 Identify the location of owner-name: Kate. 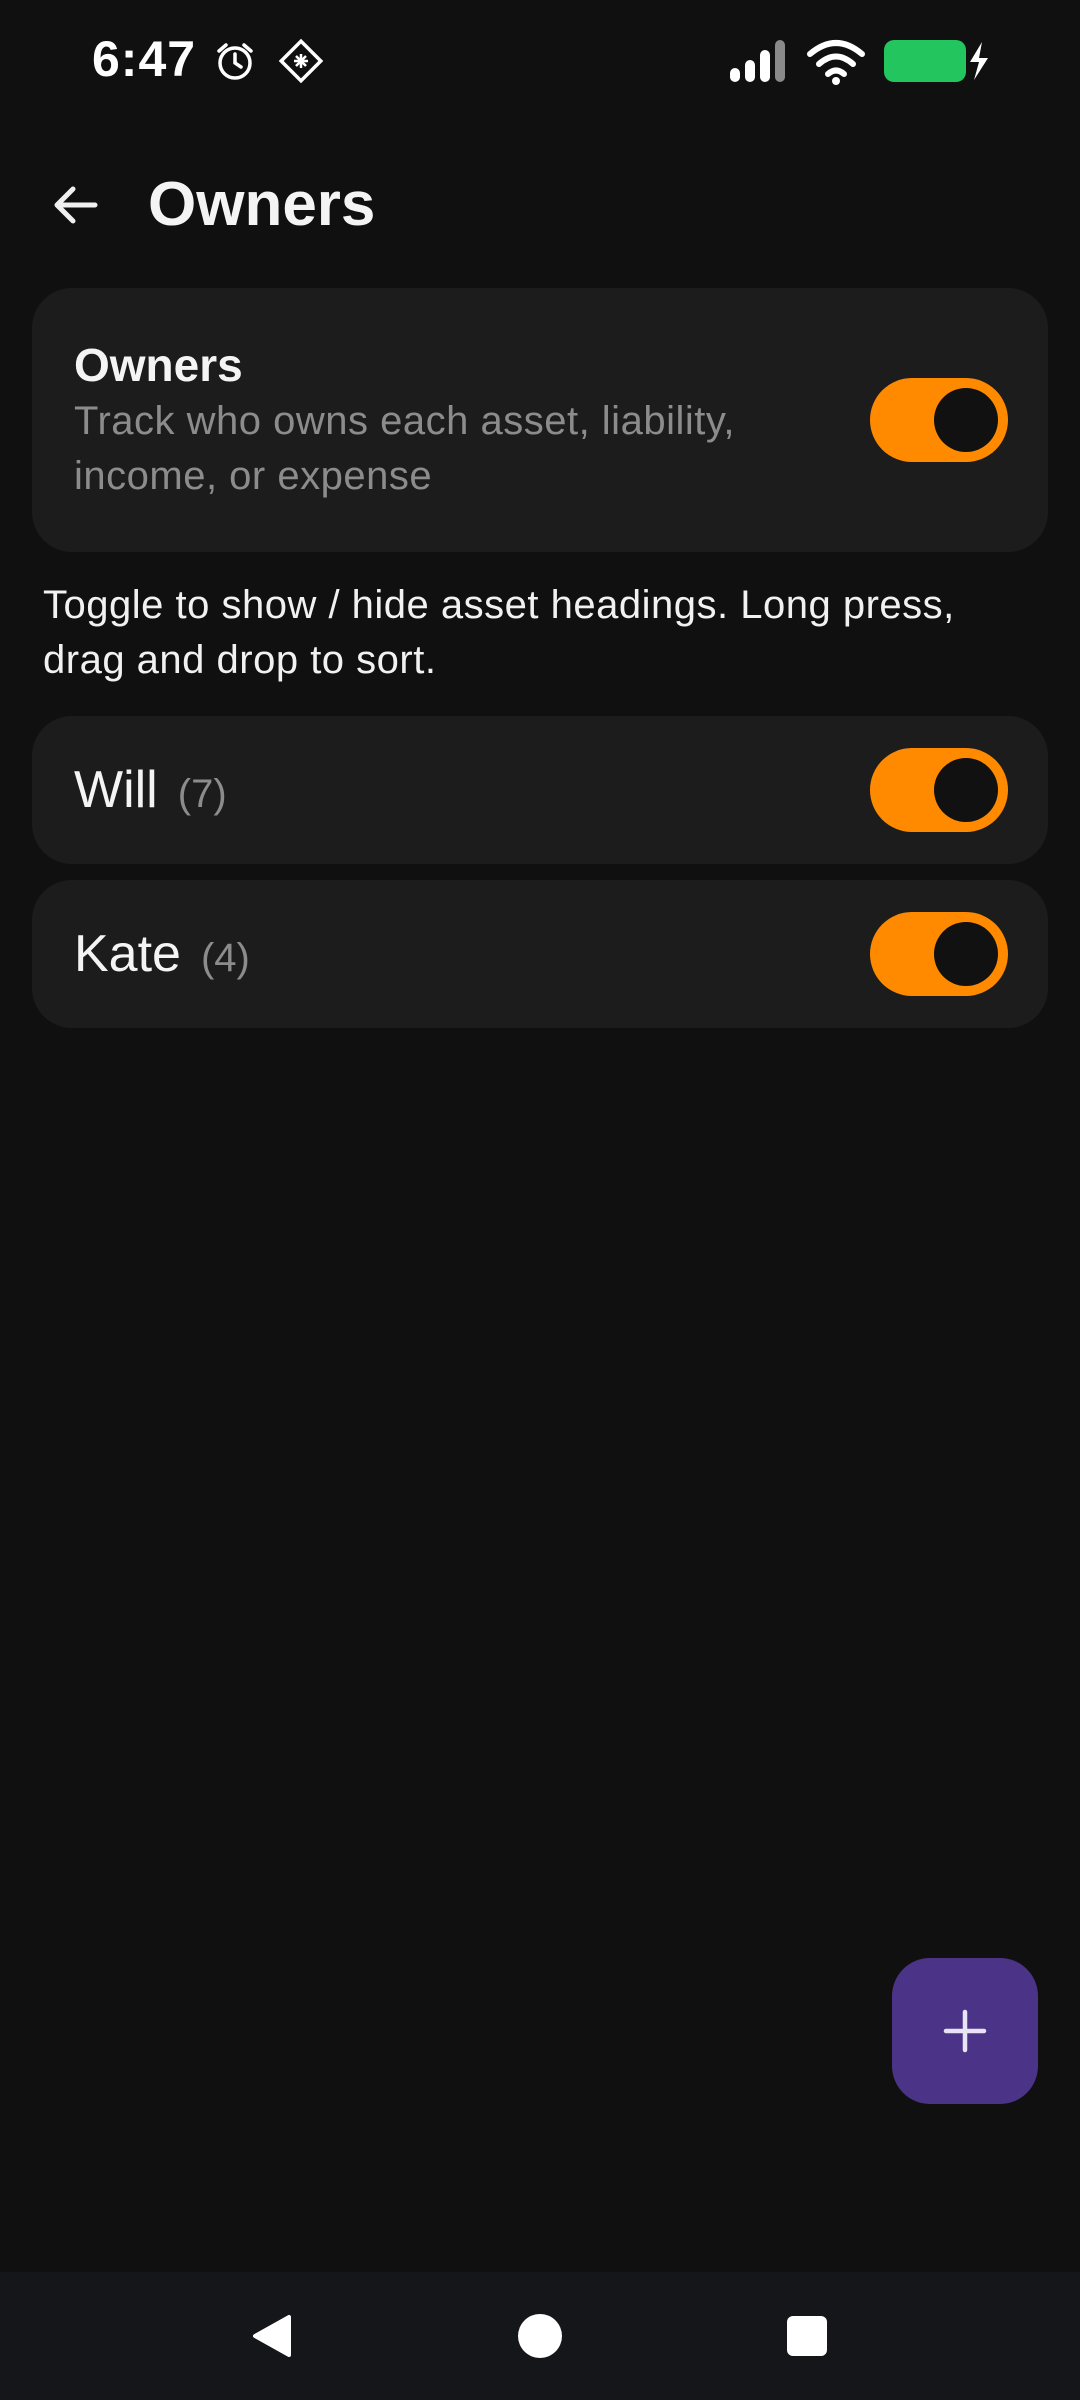
(127, 954).